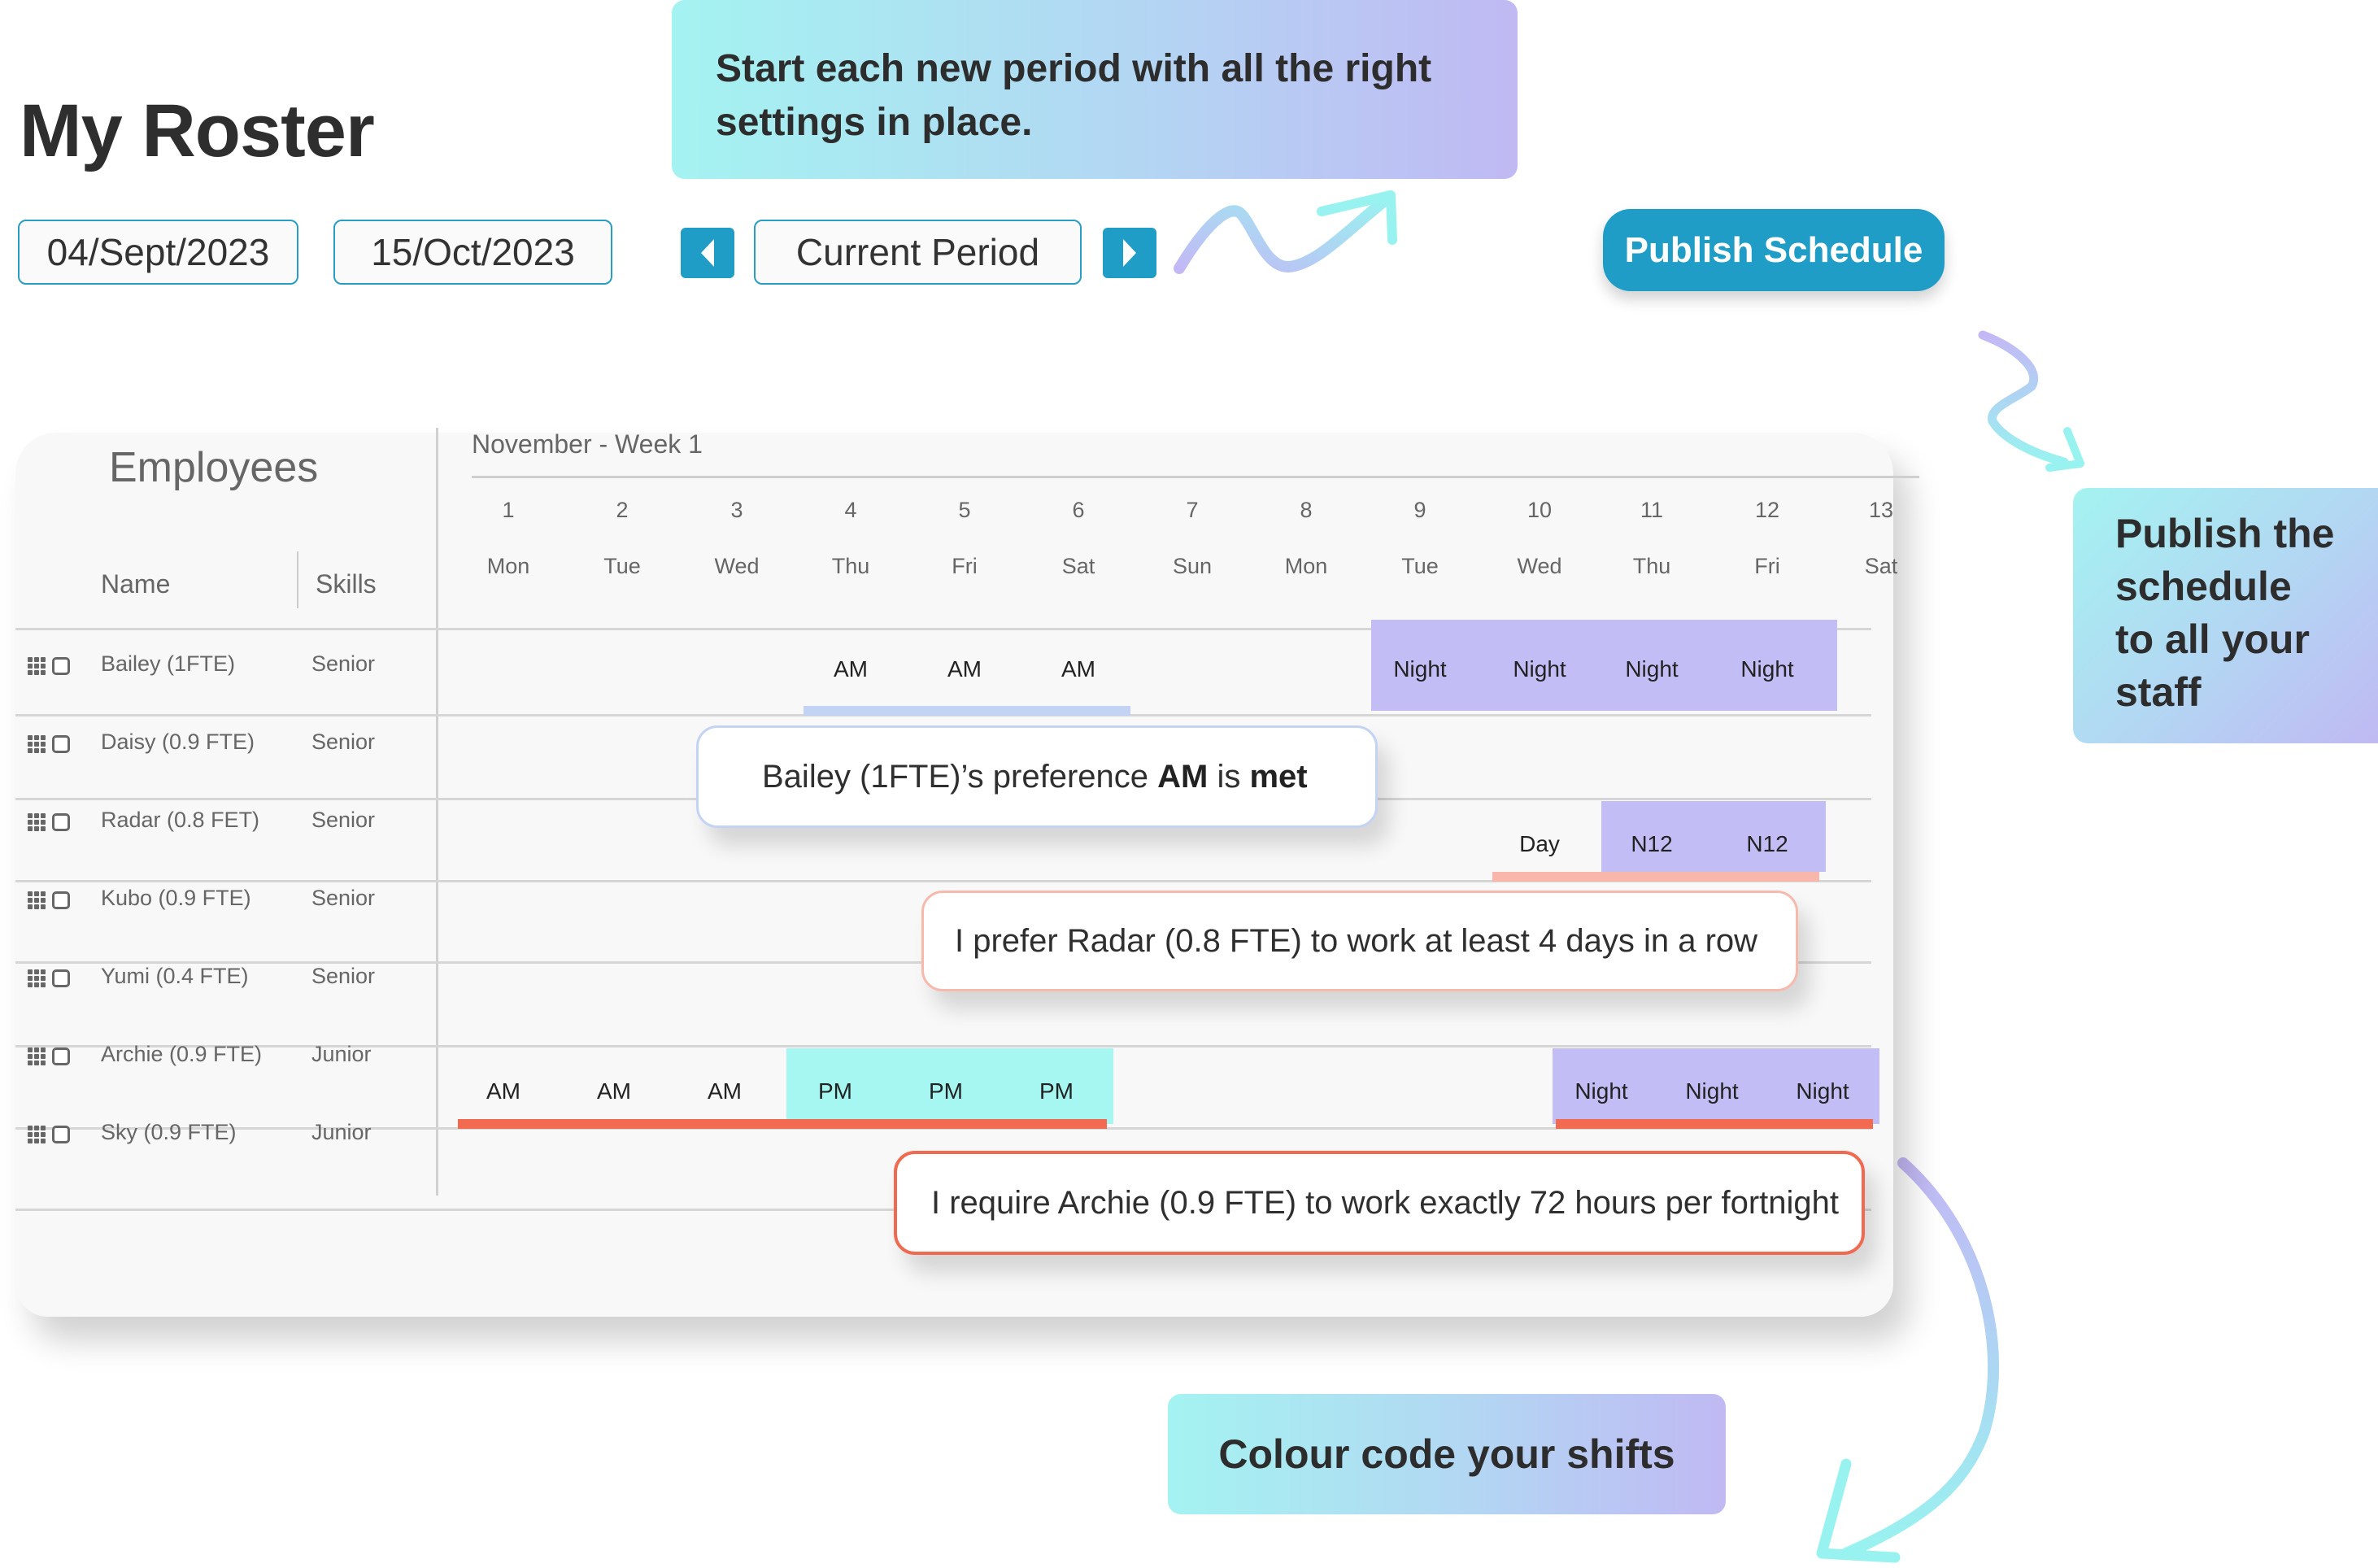 The width and height of the screenshot is (2378, 1568). I want to click on callout-colour-code: Colour code your shifts, so click(1447, 1454).